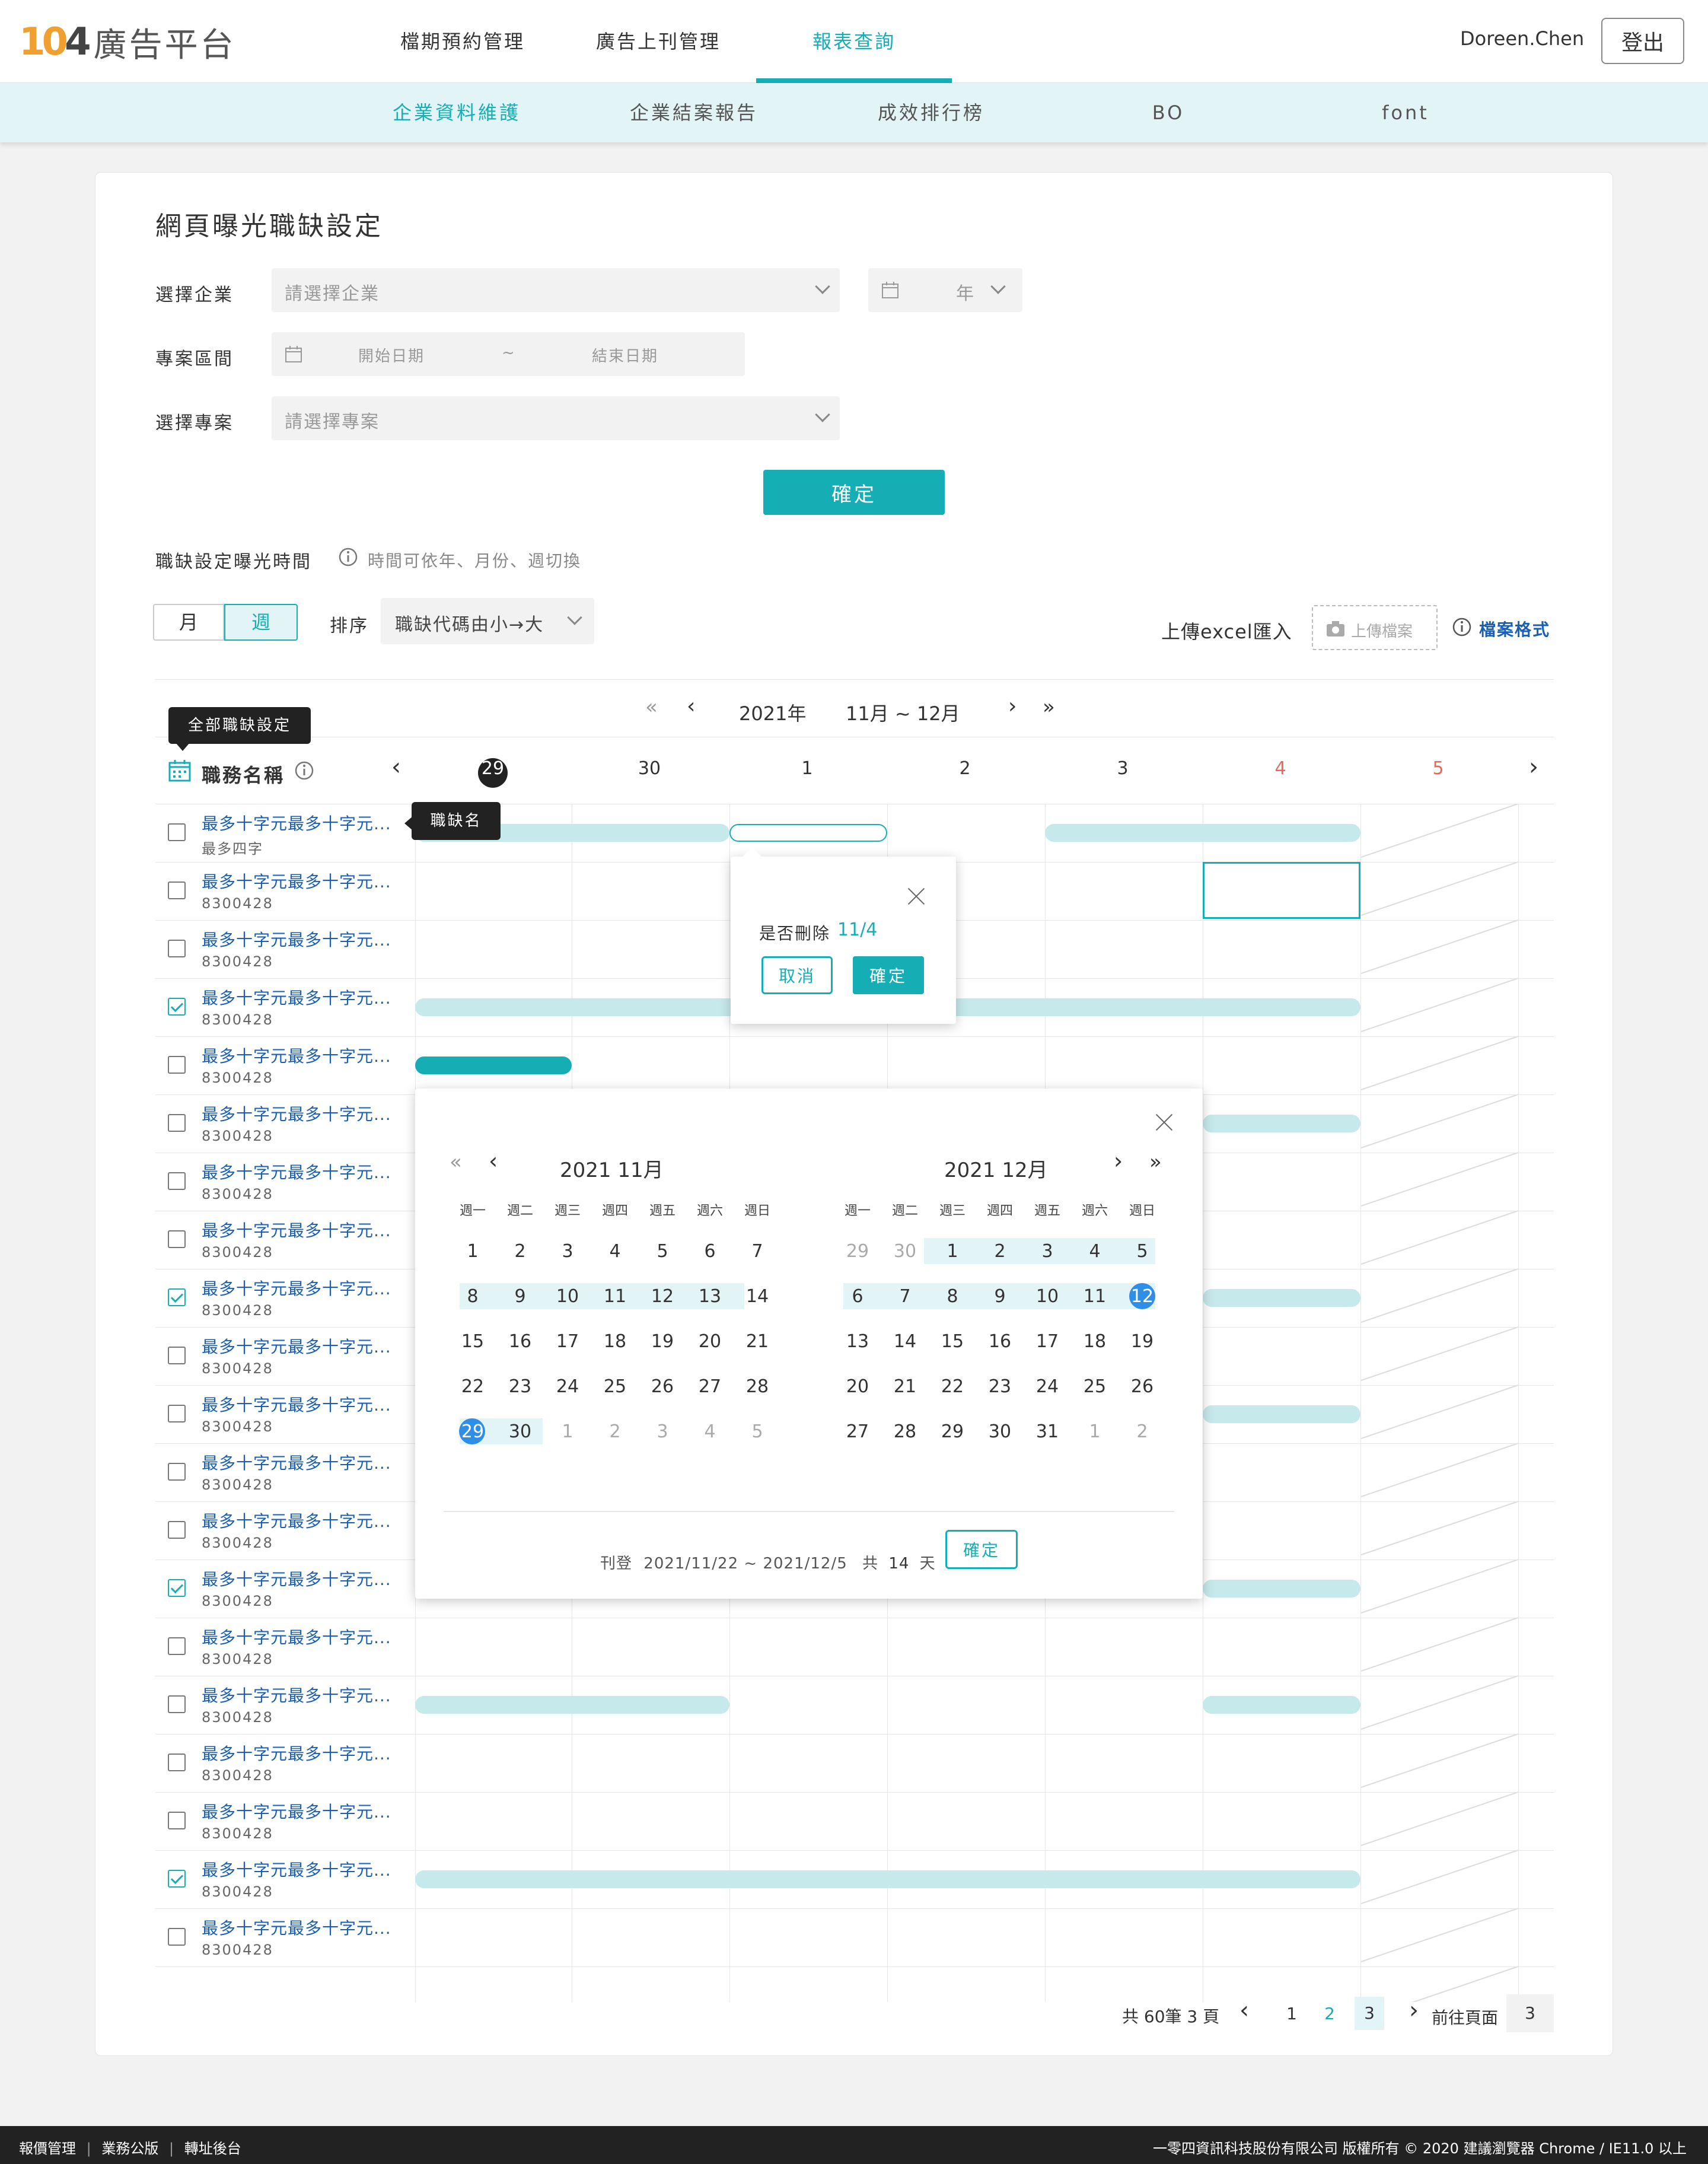 Image resolution: width=1708 pixels, height=2164 pixels. I want to click on calendar-day: 29, so click(952, 1432).